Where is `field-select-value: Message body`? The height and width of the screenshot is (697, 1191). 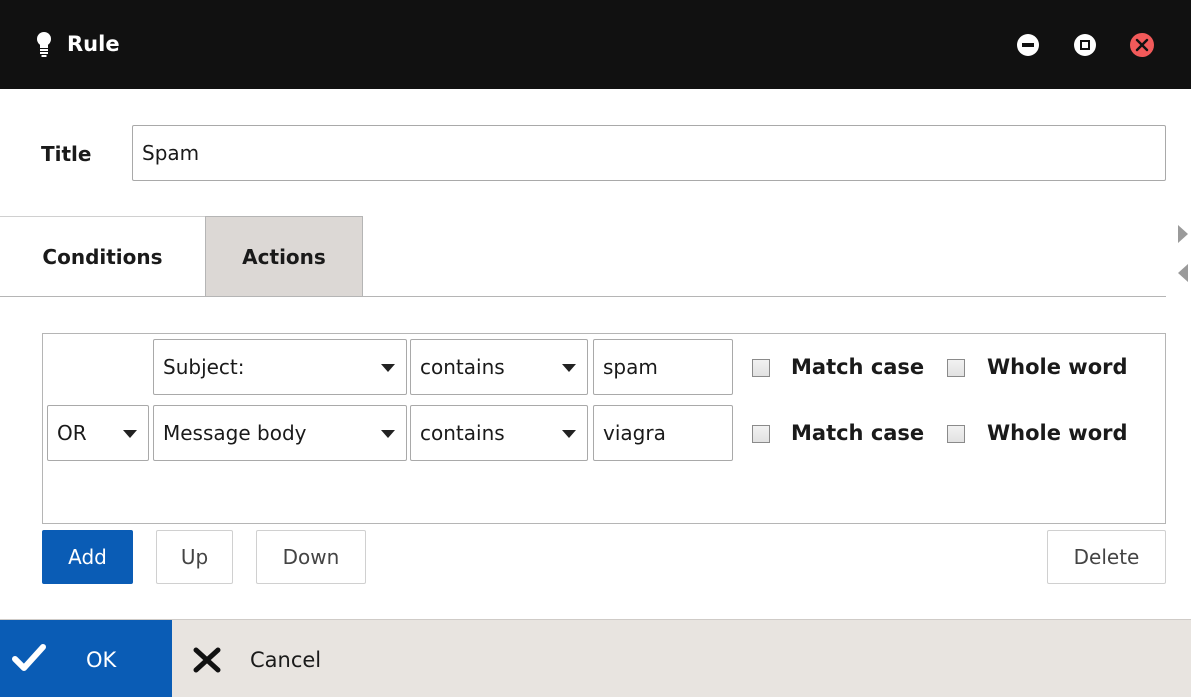
field-select-value: Message body is located at coordinates (235, 433).